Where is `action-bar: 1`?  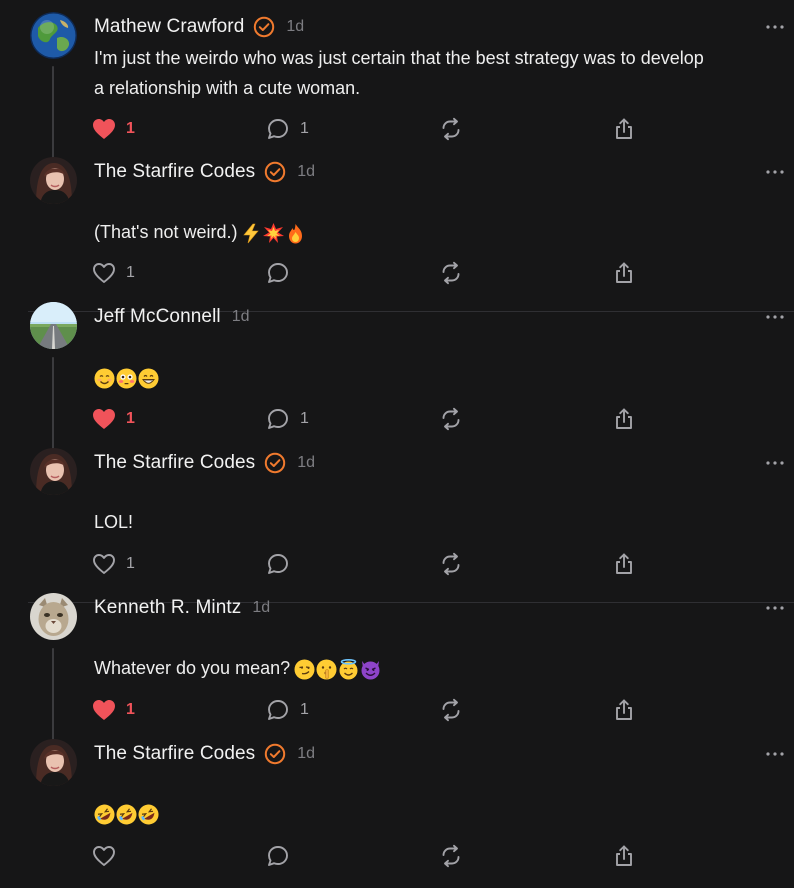
action-bar: 1 is located at coordinates (397, 564).